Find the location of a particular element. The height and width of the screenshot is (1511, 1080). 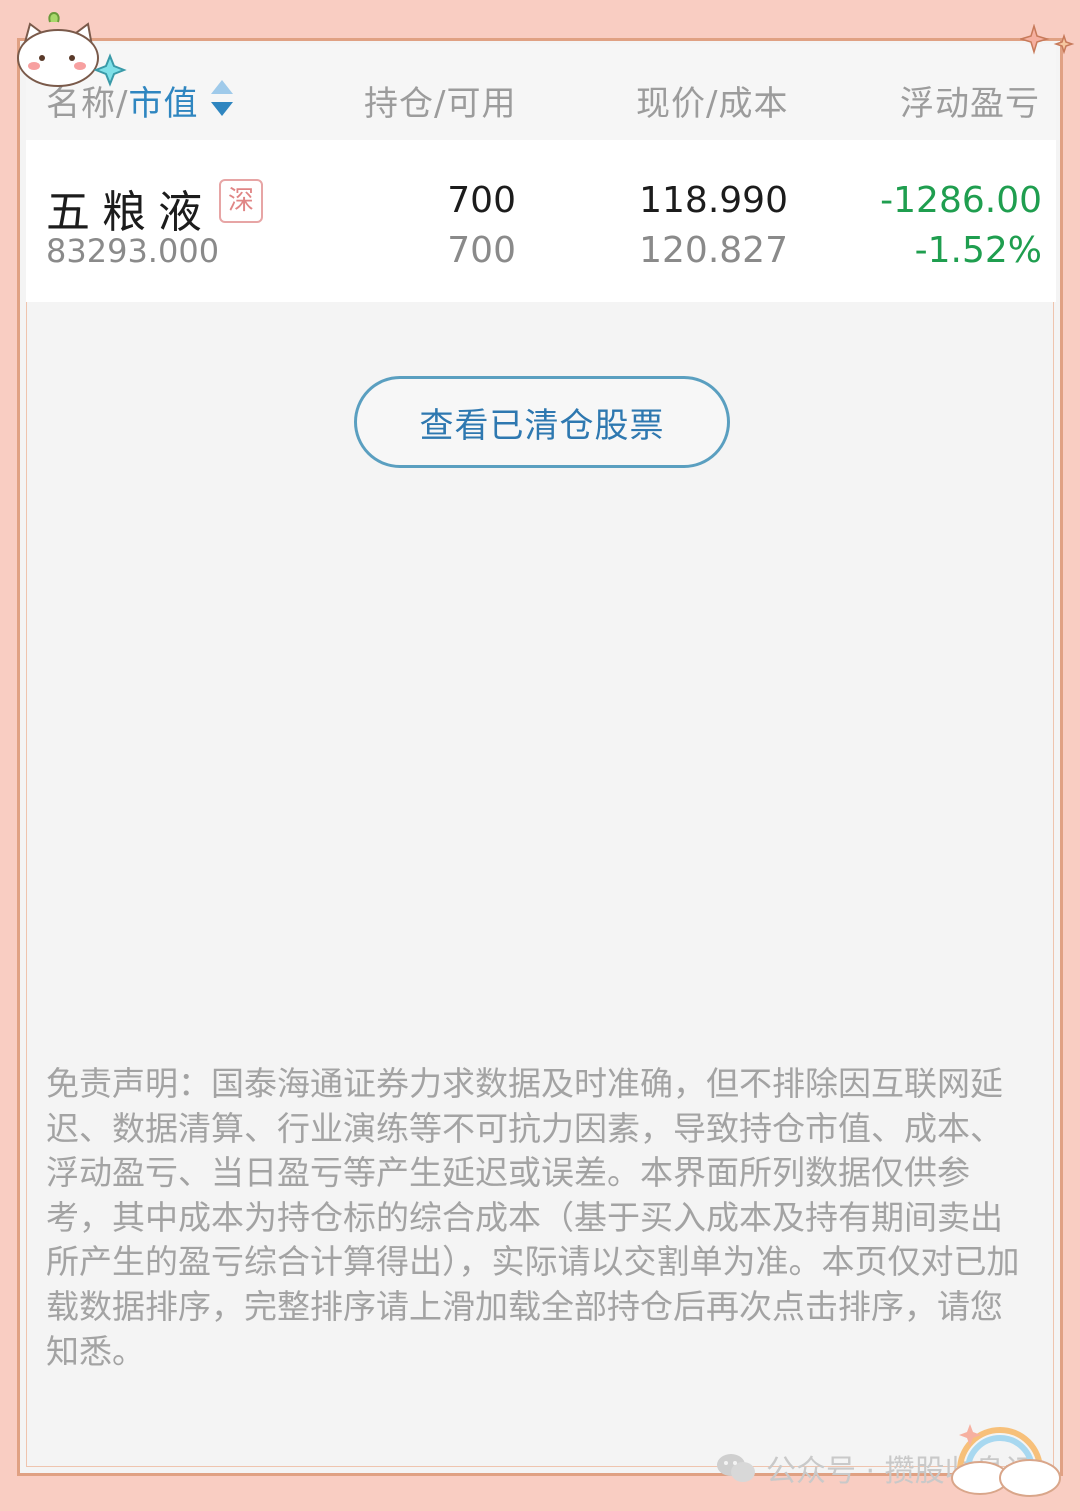

column-market-value-label: 市值 is located at coordinates (163, 104).